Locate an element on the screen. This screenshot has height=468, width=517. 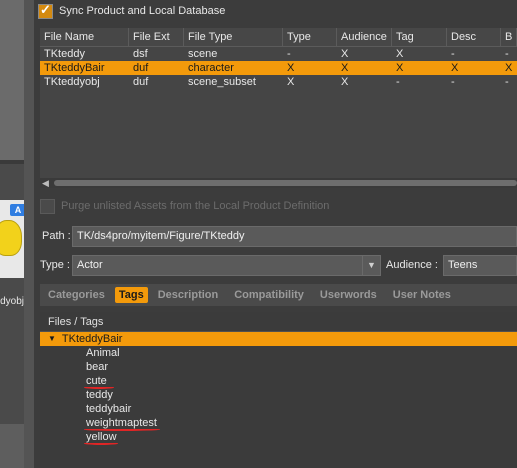
tab-user-notes: User Notes is located at coordinates (422, 295).